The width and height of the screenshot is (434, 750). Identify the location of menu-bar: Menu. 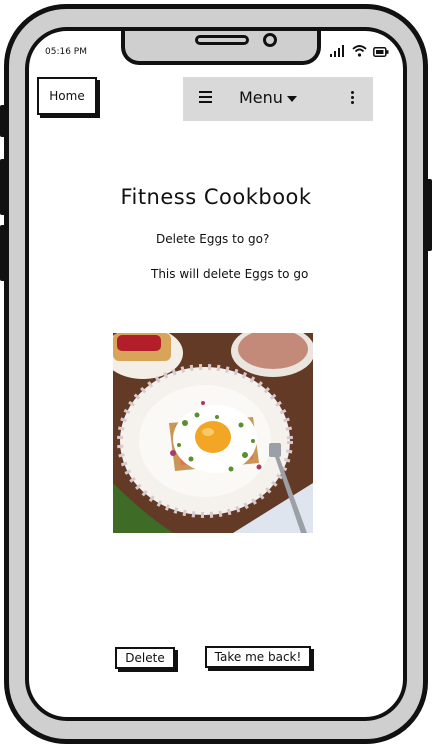
(278, 99).